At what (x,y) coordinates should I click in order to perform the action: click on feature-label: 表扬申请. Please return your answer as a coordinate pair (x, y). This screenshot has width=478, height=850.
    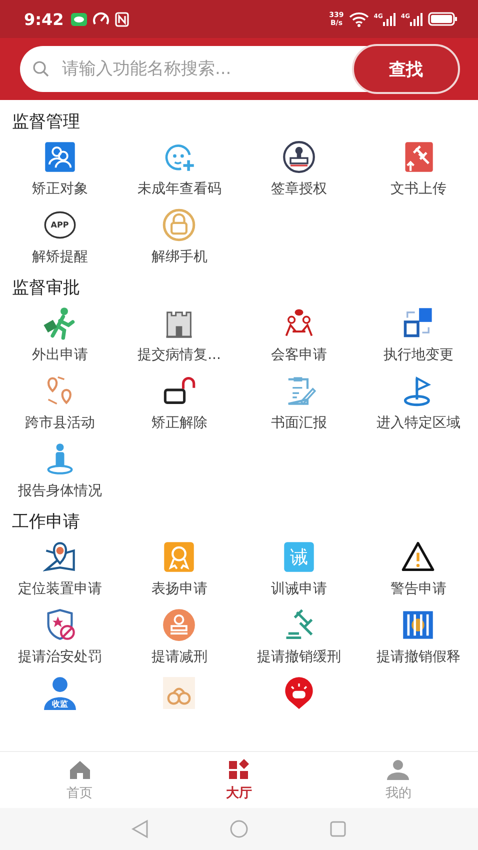
    Looking at the image, I should click on (179, 589).